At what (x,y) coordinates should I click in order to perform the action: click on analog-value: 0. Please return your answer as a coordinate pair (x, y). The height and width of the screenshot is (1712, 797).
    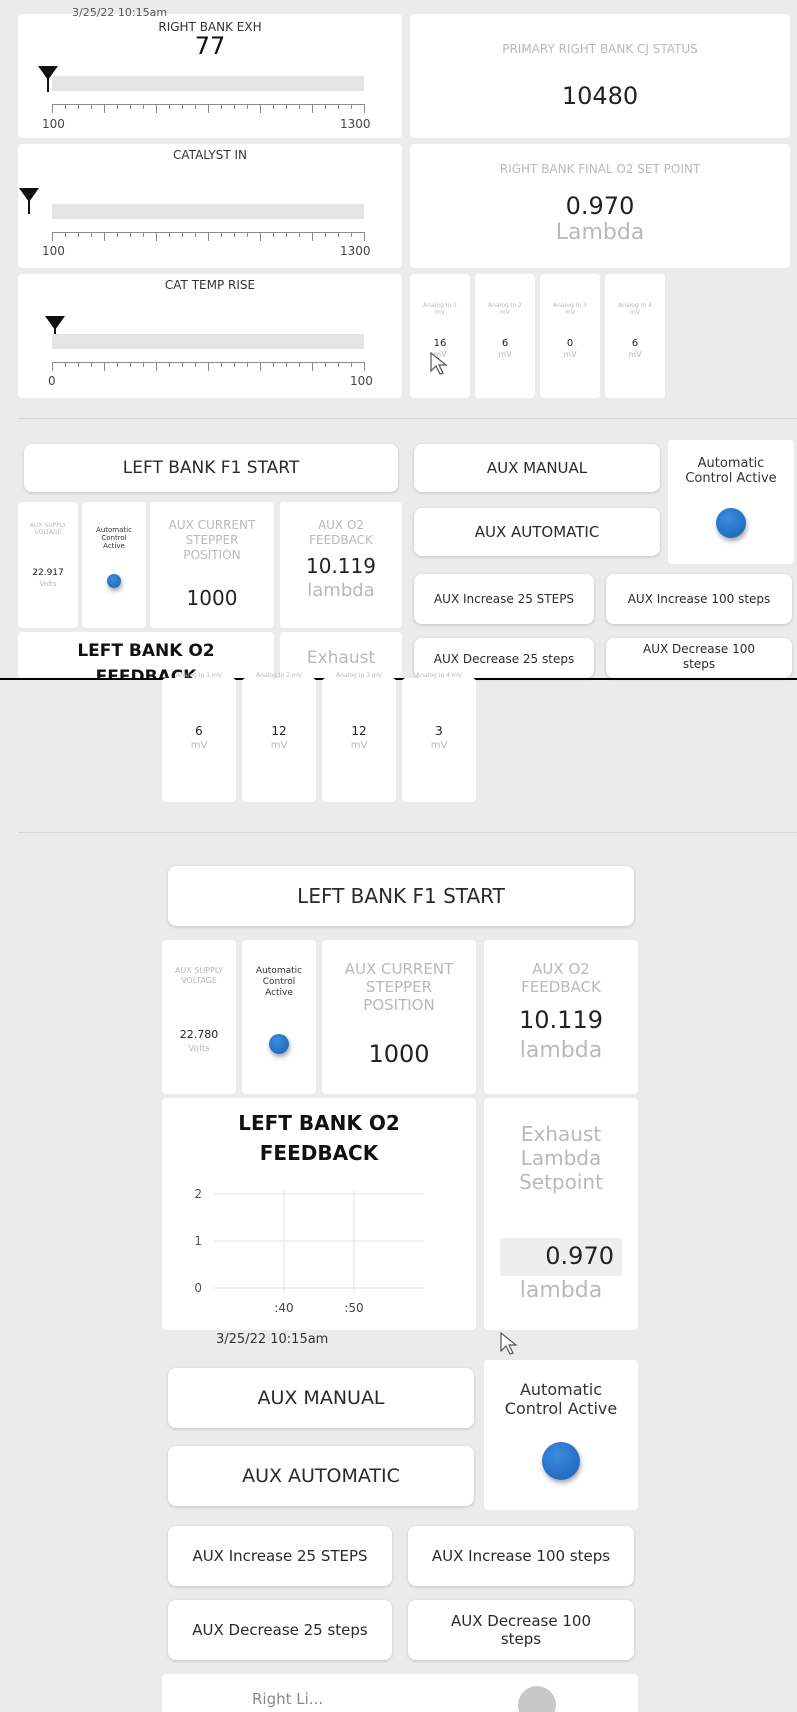
    Looking at the image, I should click on (570, 343).